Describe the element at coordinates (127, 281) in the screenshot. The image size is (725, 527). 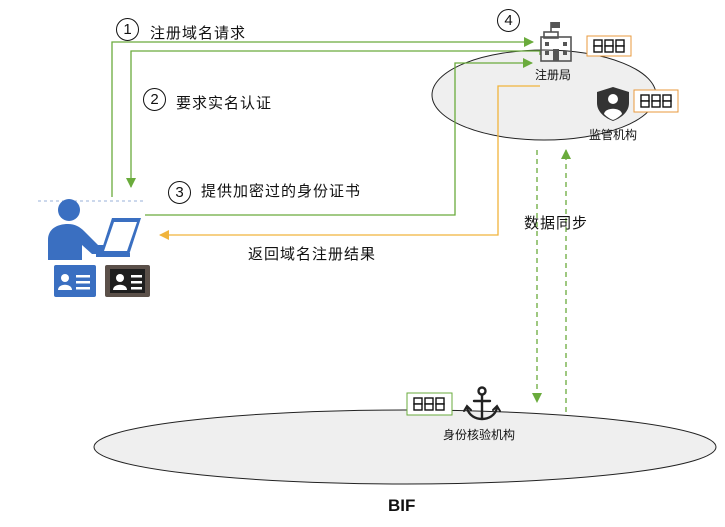
I see `id-card-dark-icon` at that location.